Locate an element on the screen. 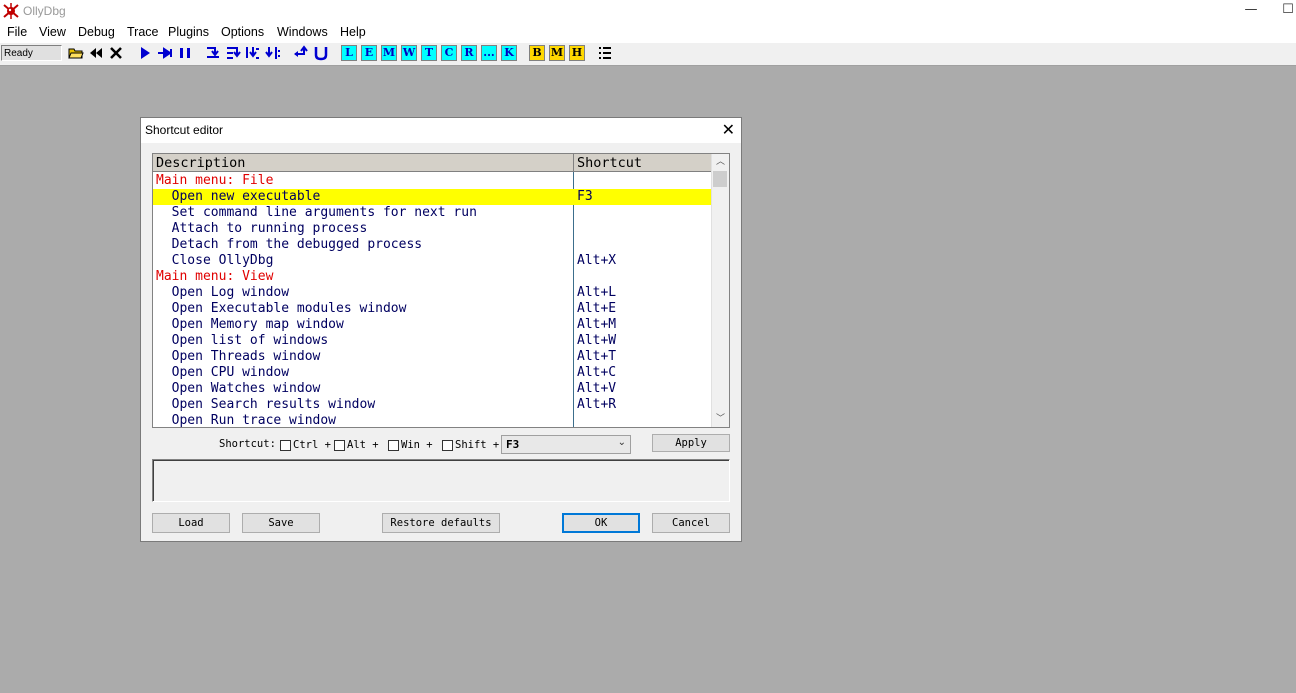 Image resolution: width=1296 pixels, height=693 pixels. row-description: Open Run trace window is located at coordinates (246, 420).